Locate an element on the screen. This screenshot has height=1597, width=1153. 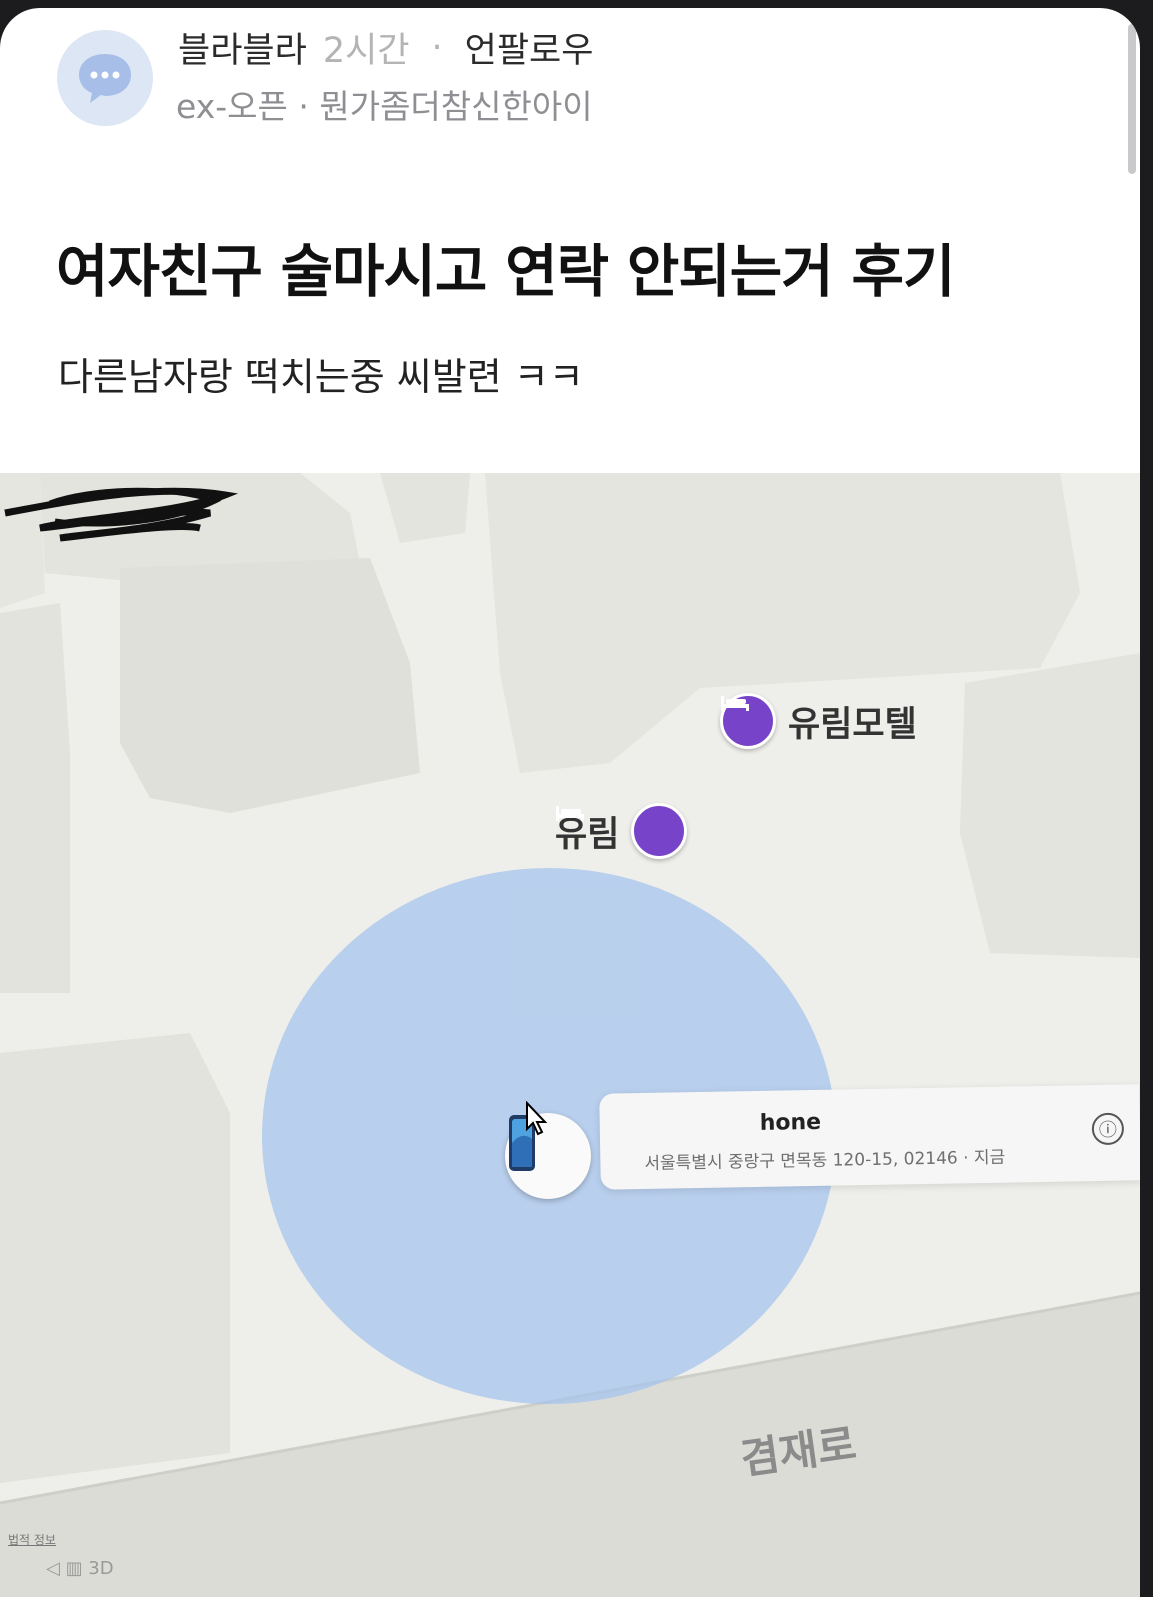
post-time: 2시간 is located at coordinates (366, 51).